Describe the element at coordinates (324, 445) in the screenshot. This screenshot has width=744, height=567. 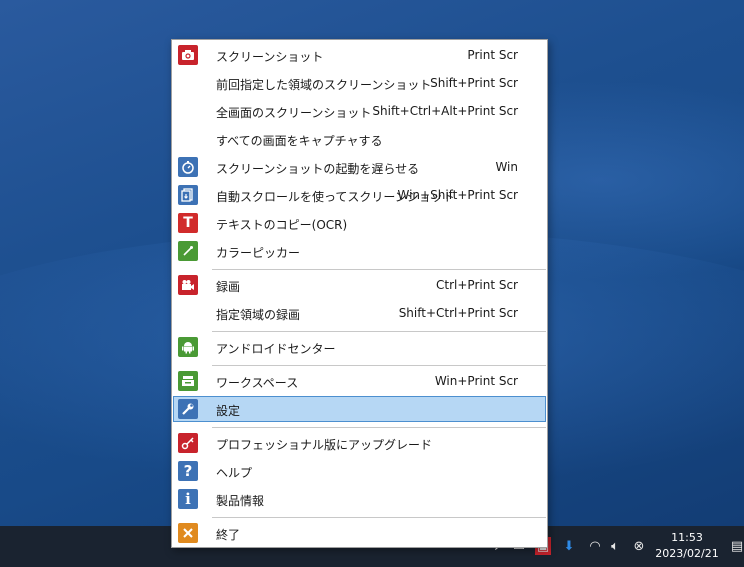
I see `menu-item-label: プロフェッショナル版にアップグレード` at that location.